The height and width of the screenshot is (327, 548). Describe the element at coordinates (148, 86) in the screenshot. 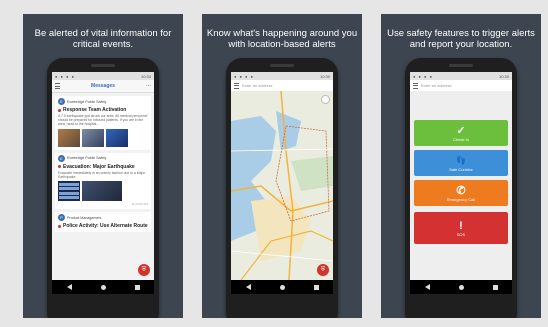

I see `more-icon: ⋯` at that location.